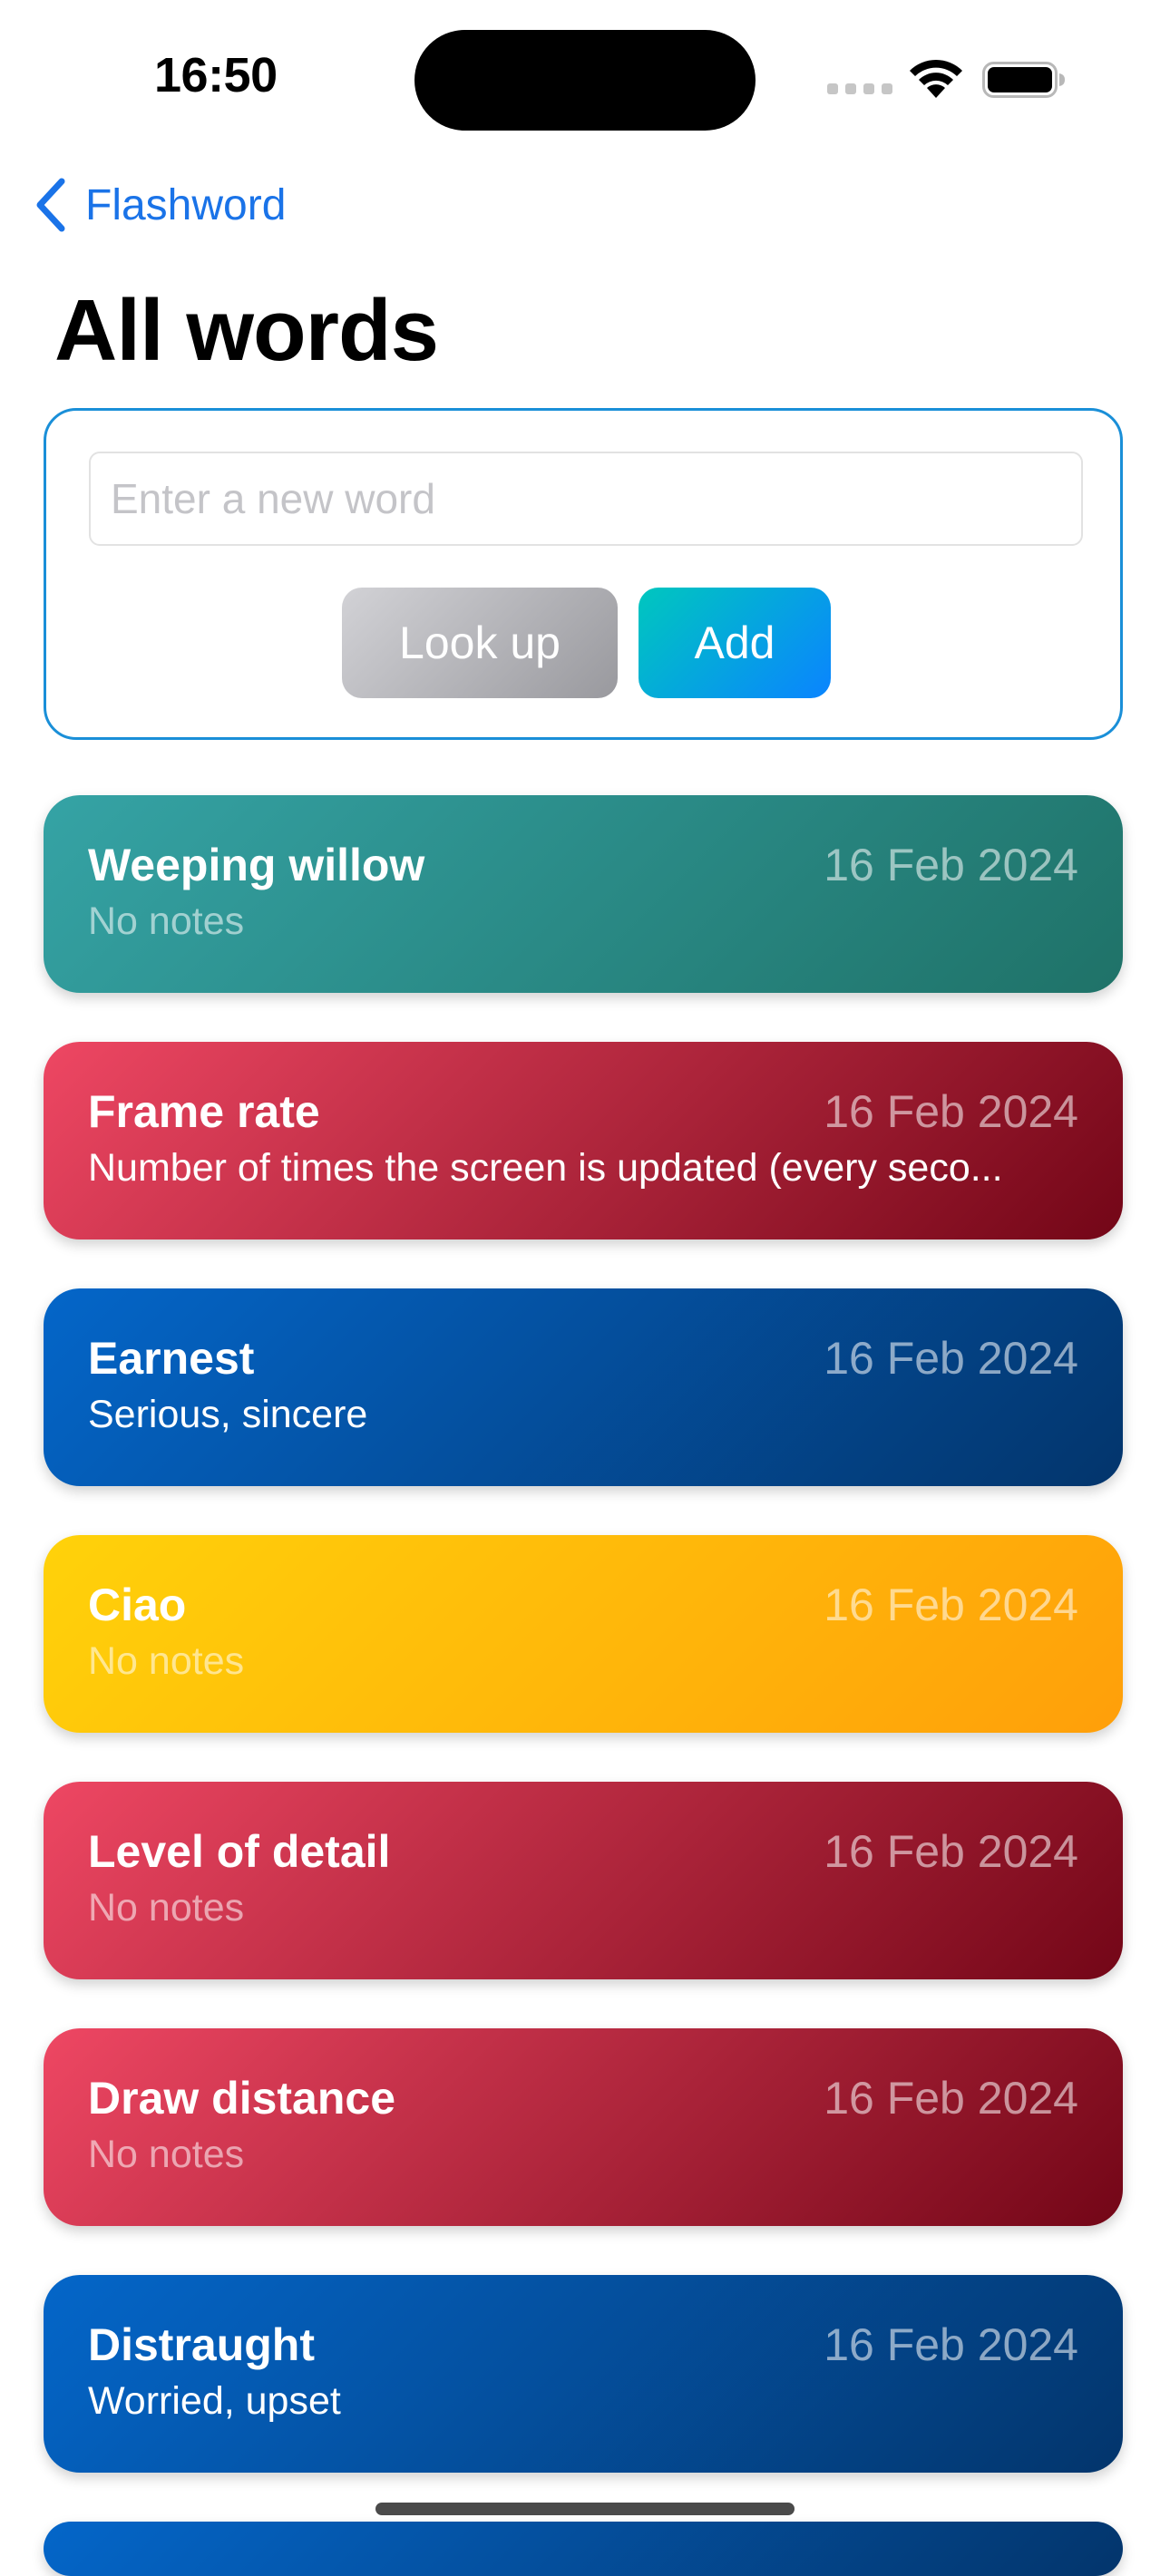 The image size is (1170, 2576). I want to click on back-button-label: Flashword, so click(186, 204).